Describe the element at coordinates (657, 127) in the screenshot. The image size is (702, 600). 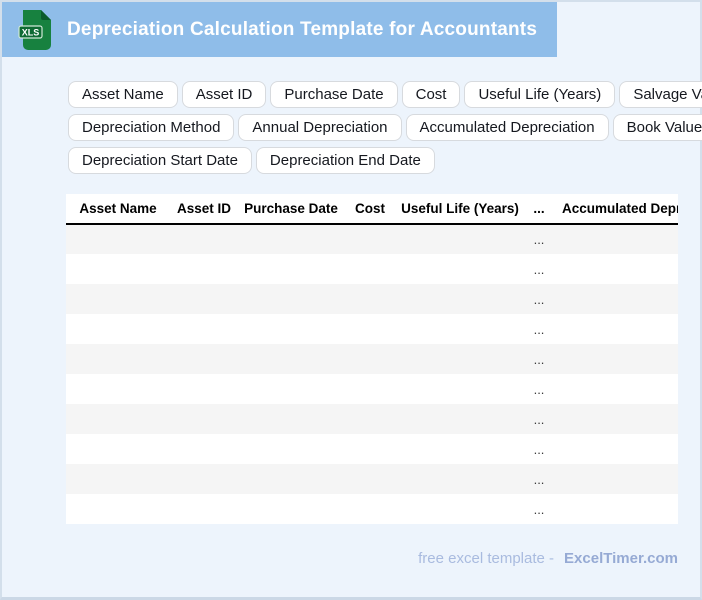
I see `chip-book-value: Book Value` at that location.